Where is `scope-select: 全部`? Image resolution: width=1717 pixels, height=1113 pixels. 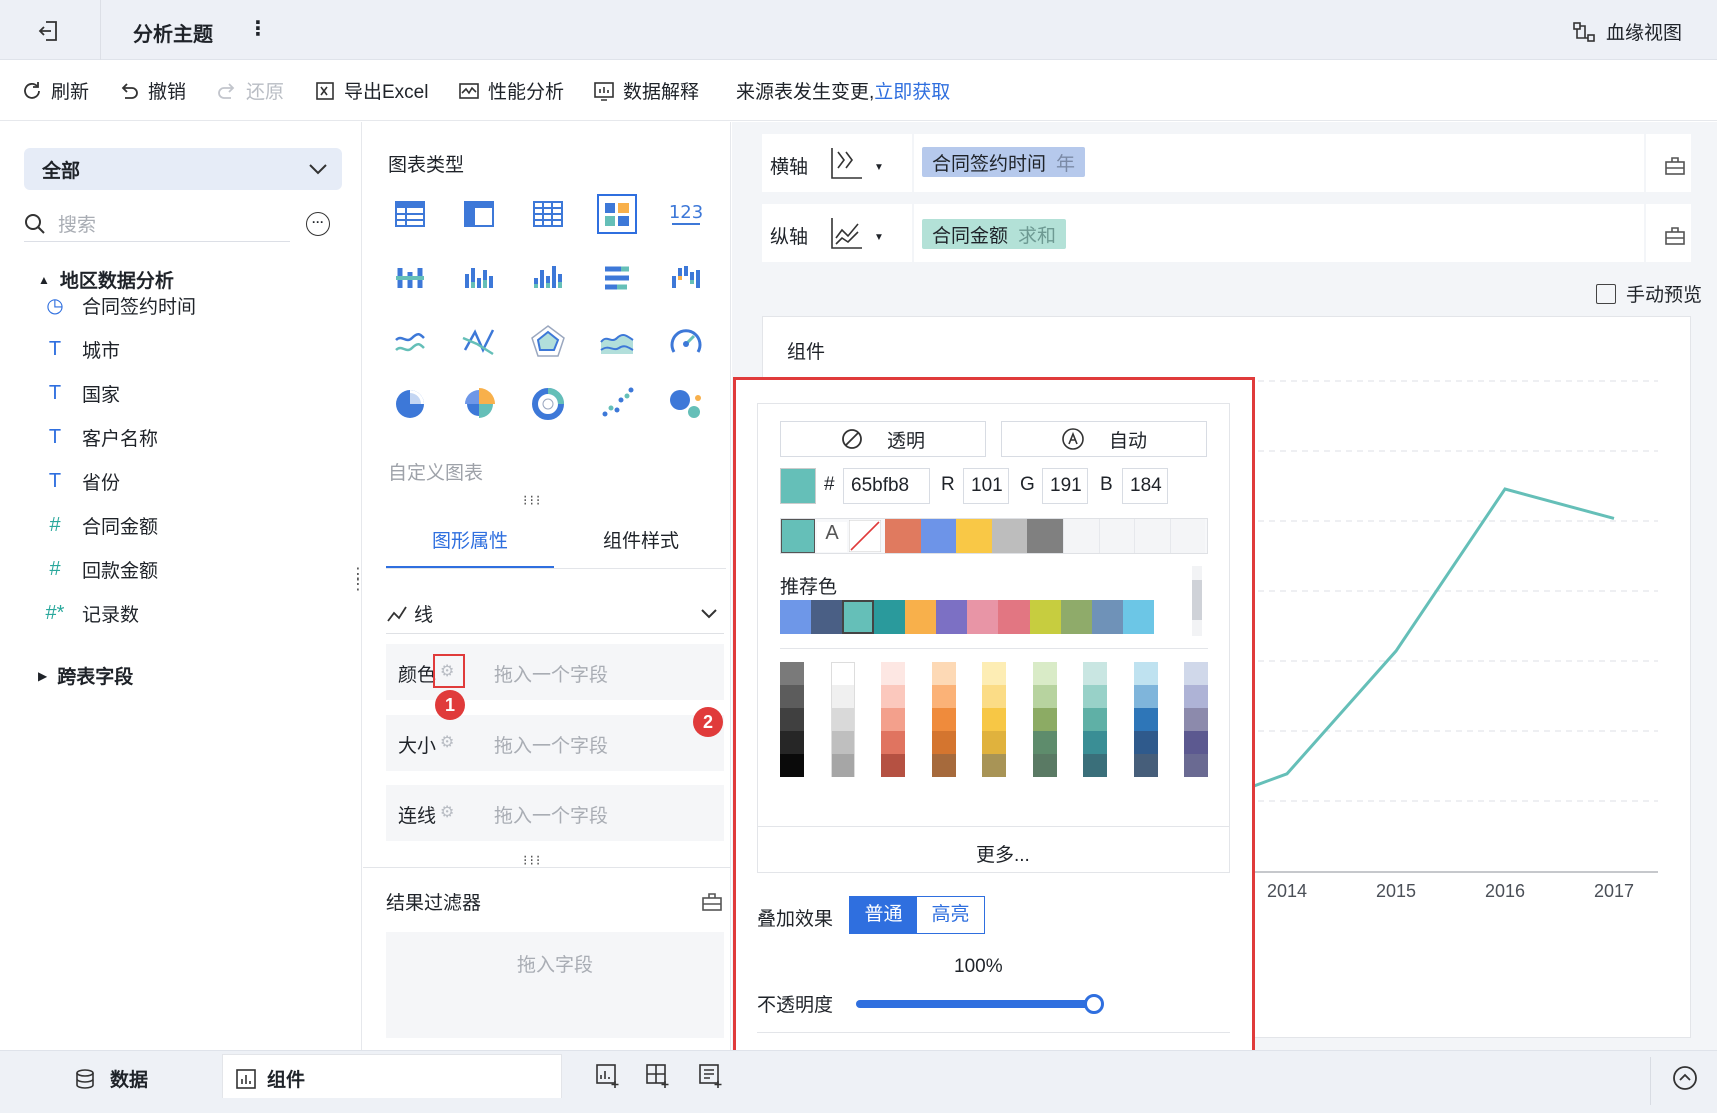 scope-select: 全部 is located at coordinates (183, 169).